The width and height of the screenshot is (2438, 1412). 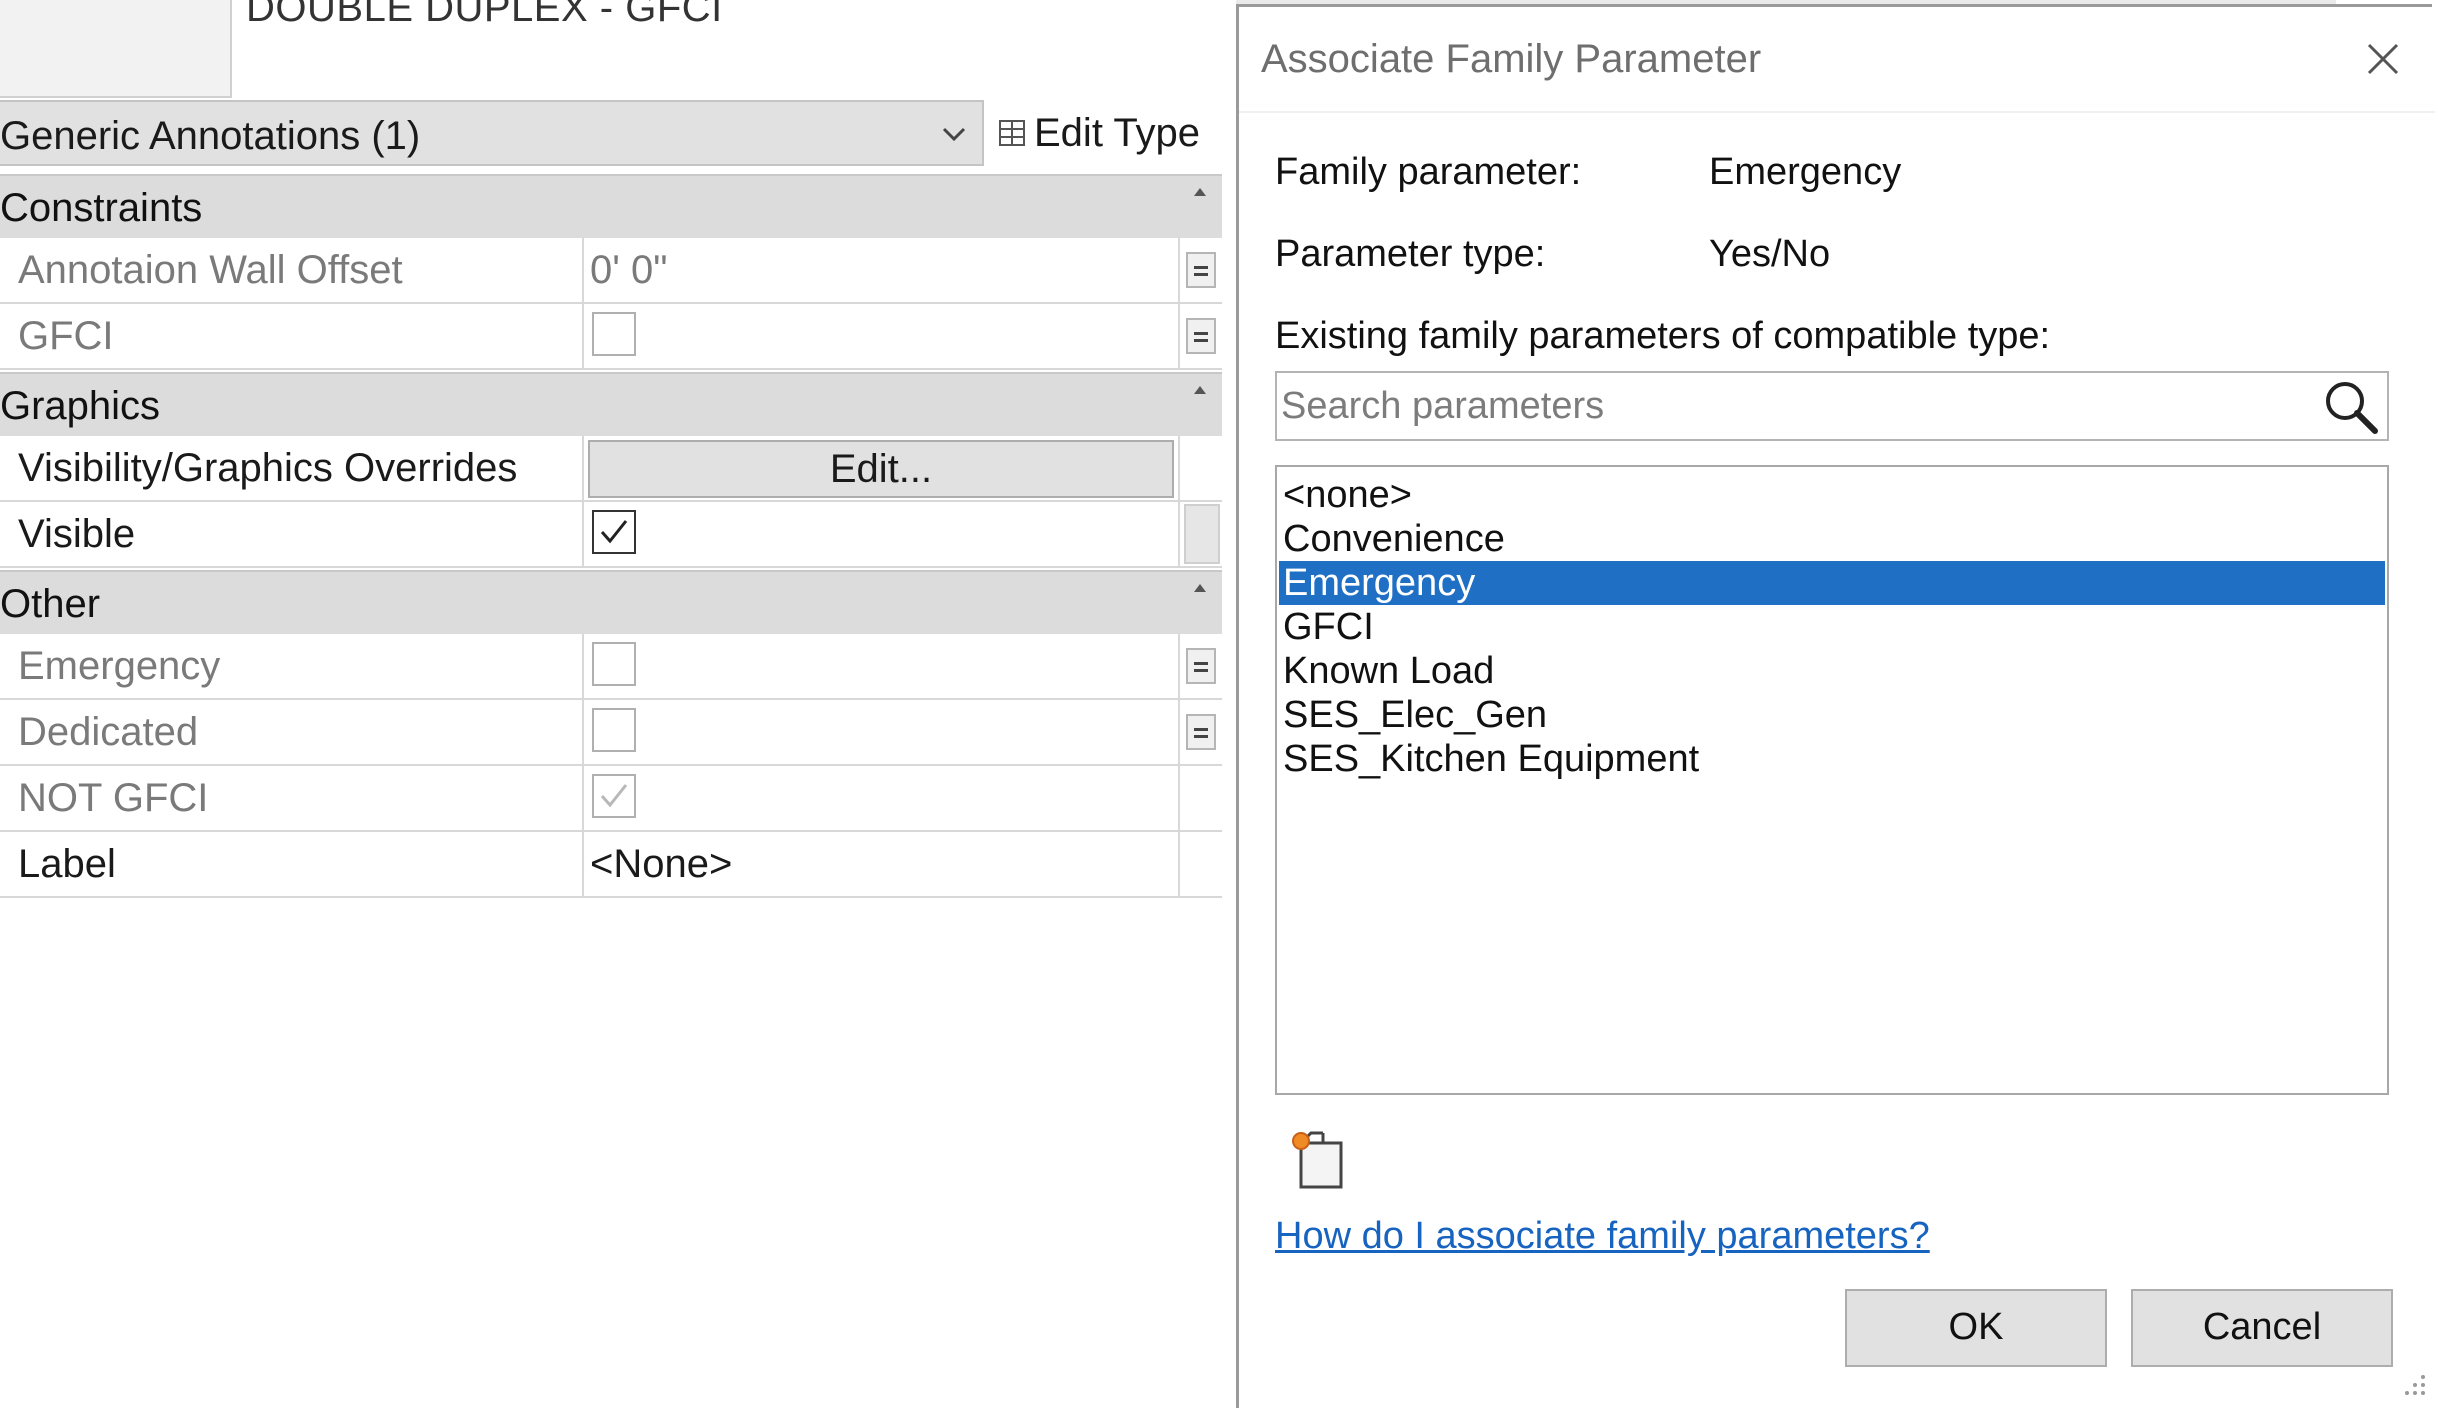 What do you see at coordinates (50, 604) in the screenshot?
I see `group-label: Other` at bounding box center [50, 604].